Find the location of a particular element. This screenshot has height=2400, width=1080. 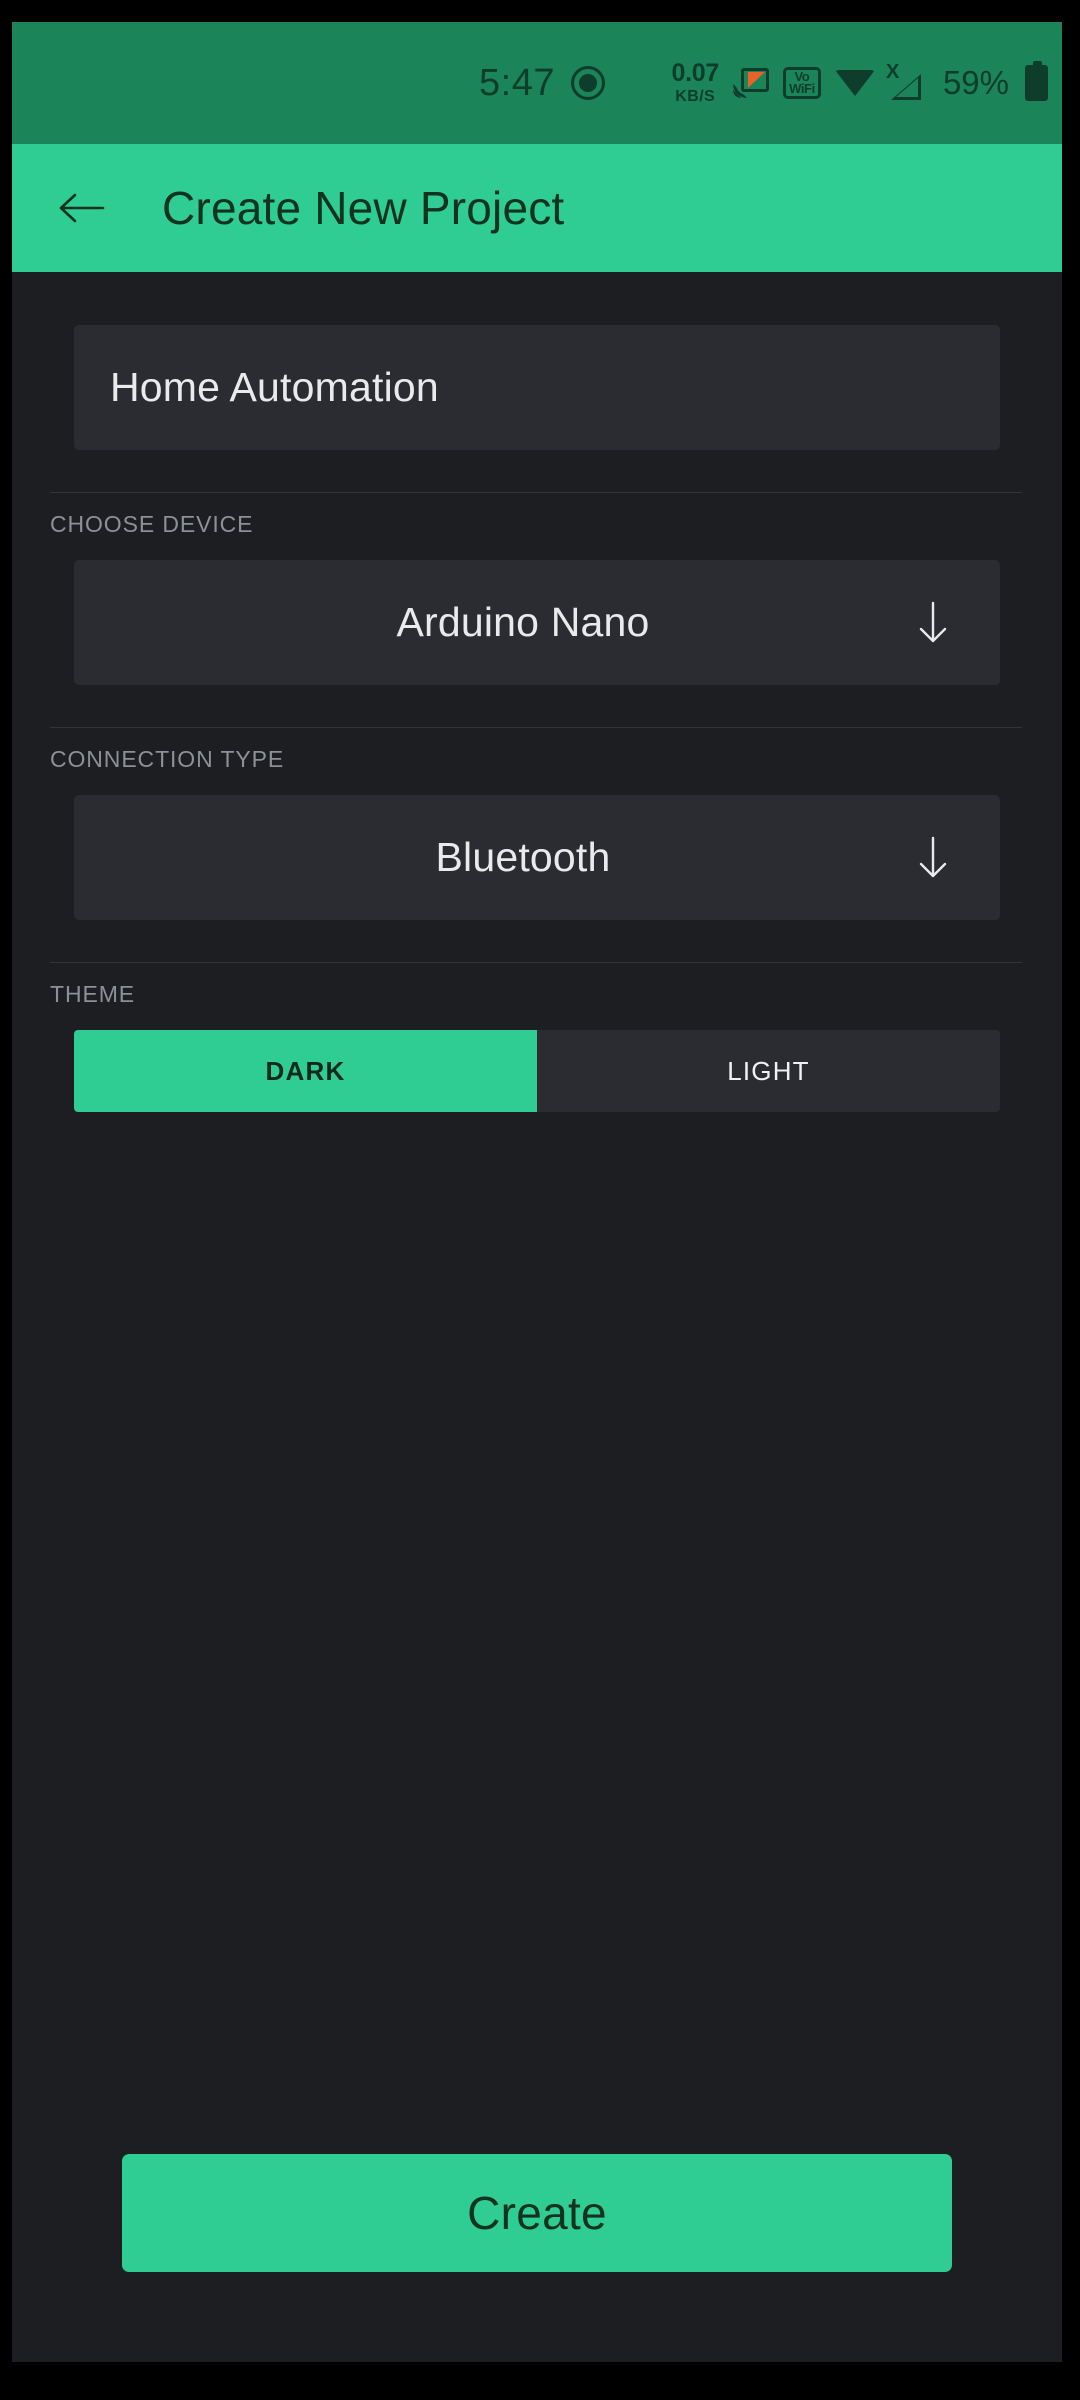

status-bar-icons: 0.07 KB/S Vo WiFi X 59% is located at coordinates (859, 83).